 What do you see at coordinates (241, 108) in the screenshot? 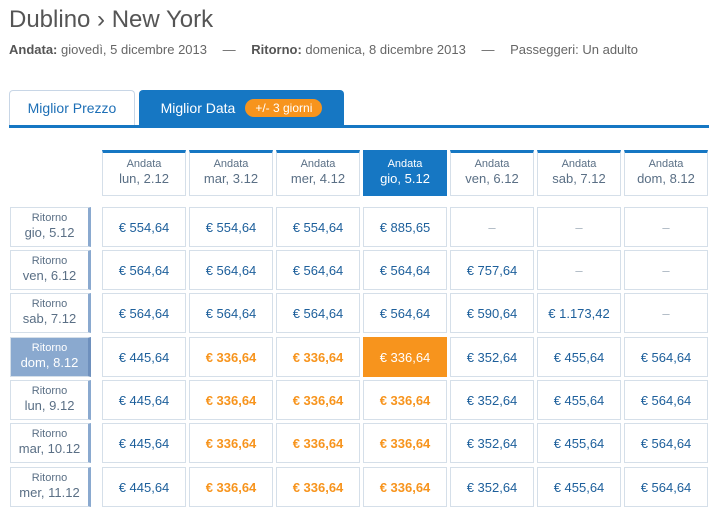
I see `tab-best-date: Miglior Data +/- 3 giorni` at bounding box center [241, 108].